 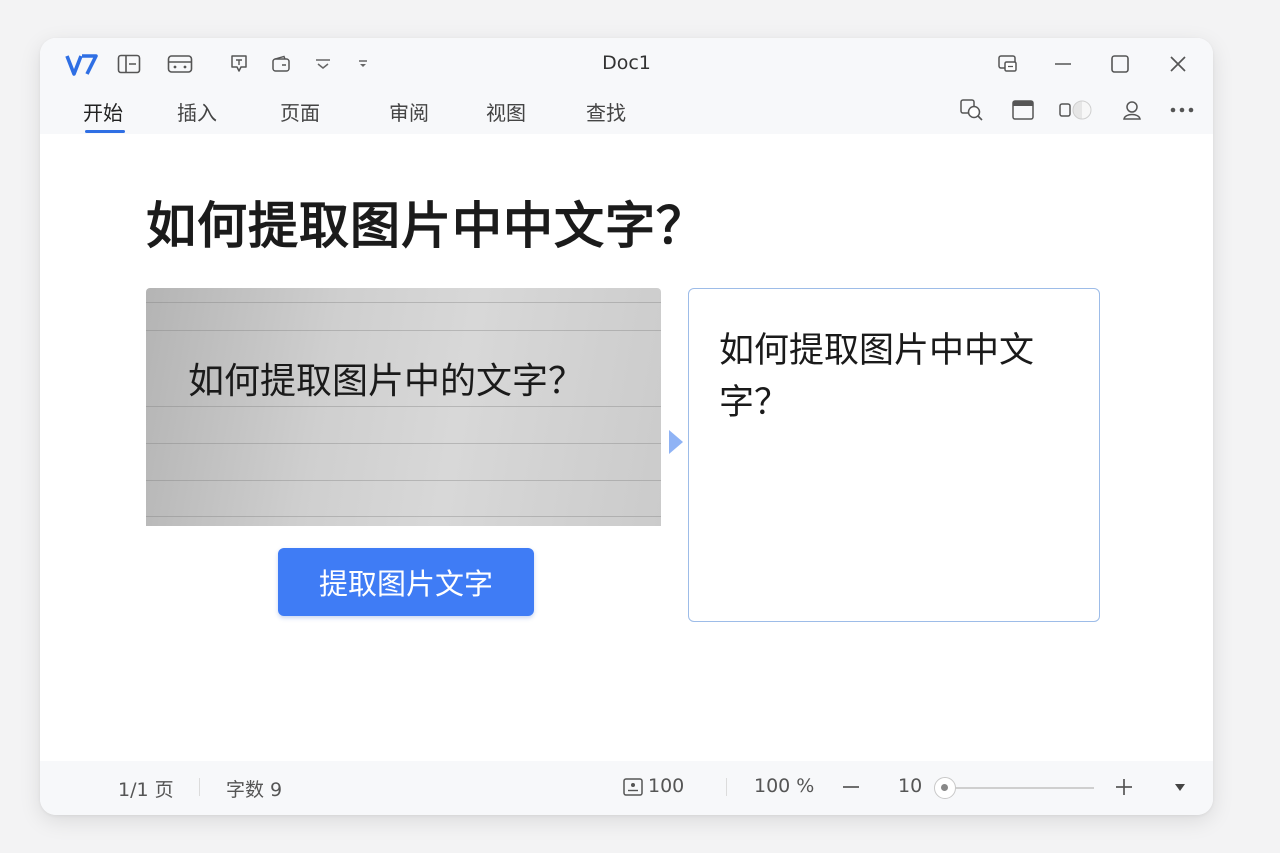 What do you see at coordinates (1178, 64) in the screenshot?
I see `close-icon` at bounding box center [1178, 64].